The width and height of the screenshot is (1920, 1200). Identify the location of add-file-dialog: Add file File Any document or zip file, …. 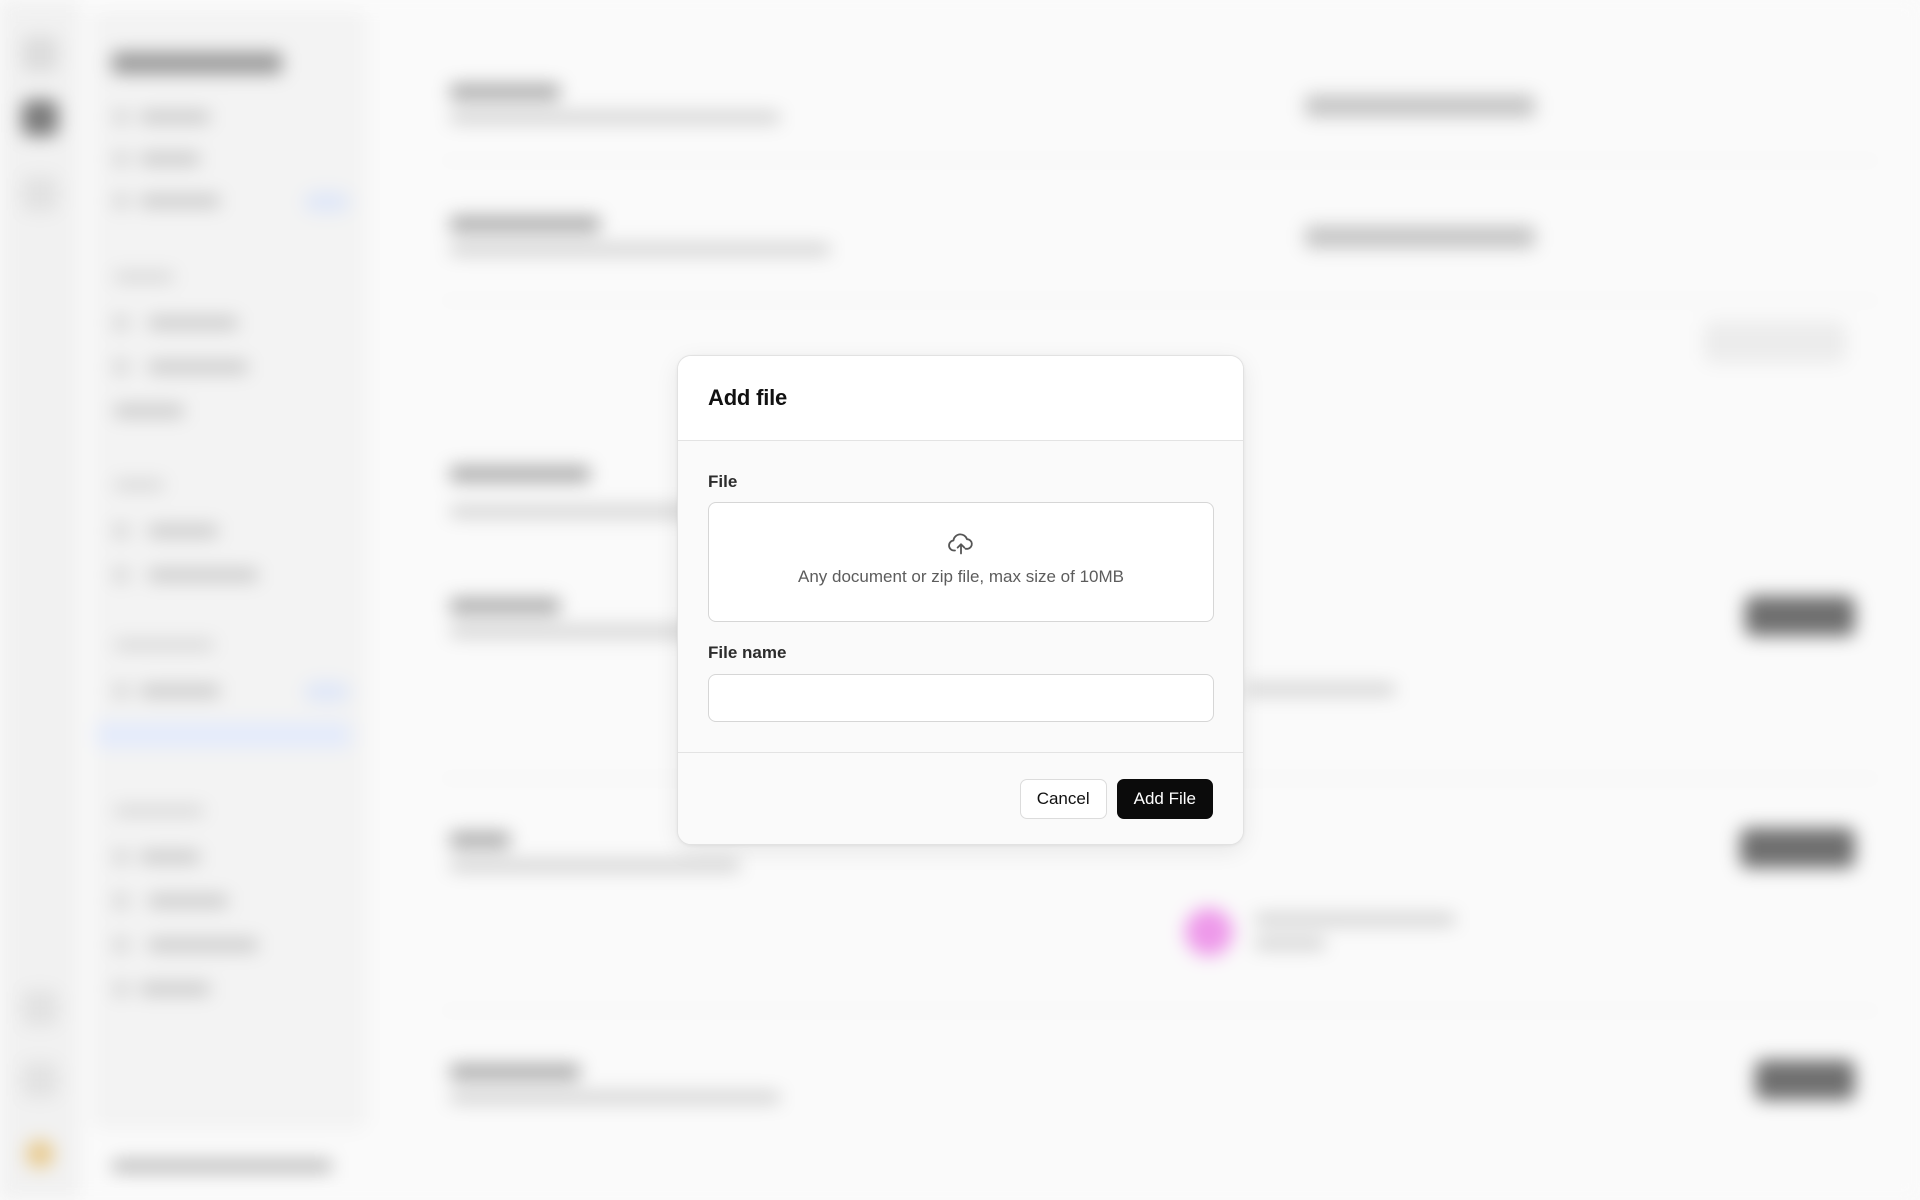
(960, 600).